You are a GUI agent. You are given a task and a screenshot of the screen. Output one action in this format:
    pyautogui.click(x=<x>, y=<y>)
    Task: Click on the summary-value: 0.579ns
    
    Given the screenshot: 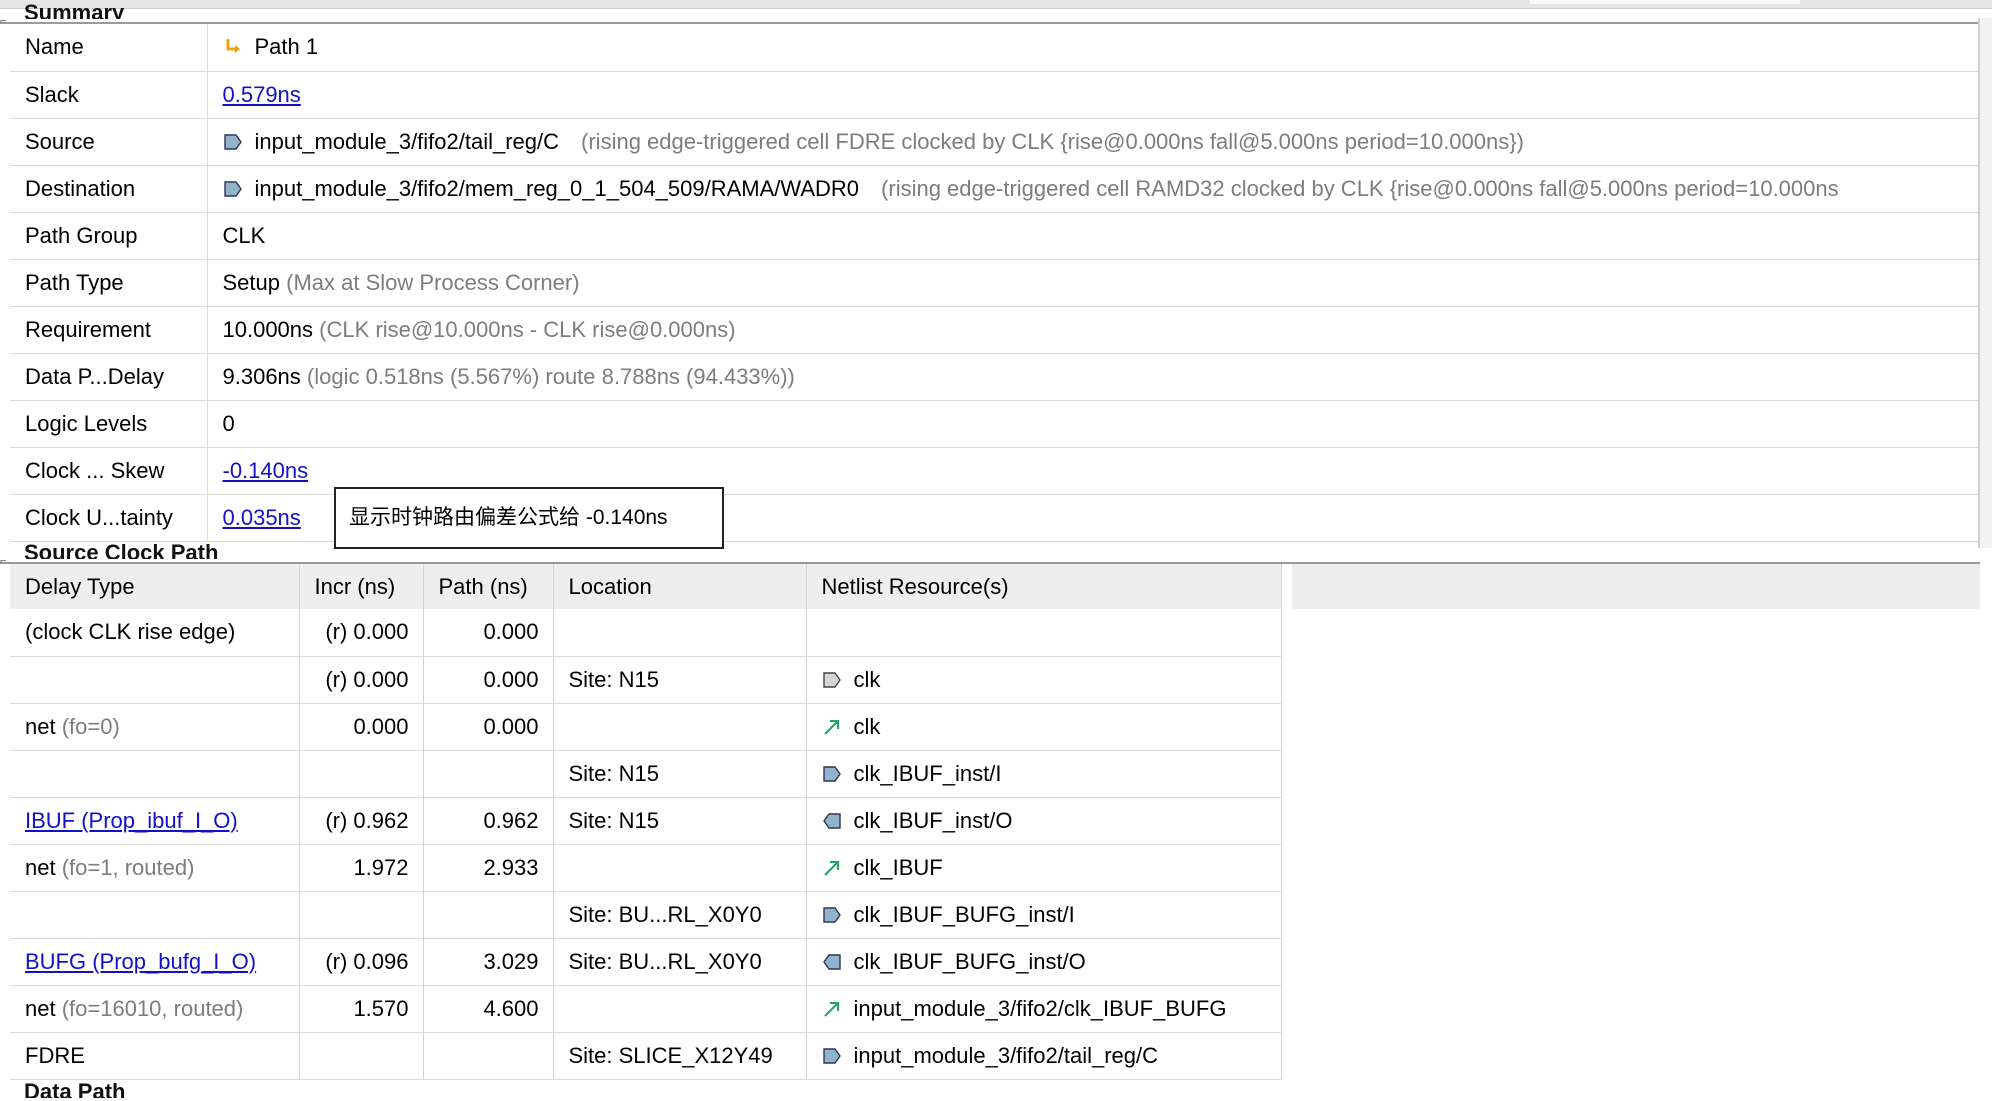 What is the action you would take?
    pyautogui.click(x=1092, y=95)
    